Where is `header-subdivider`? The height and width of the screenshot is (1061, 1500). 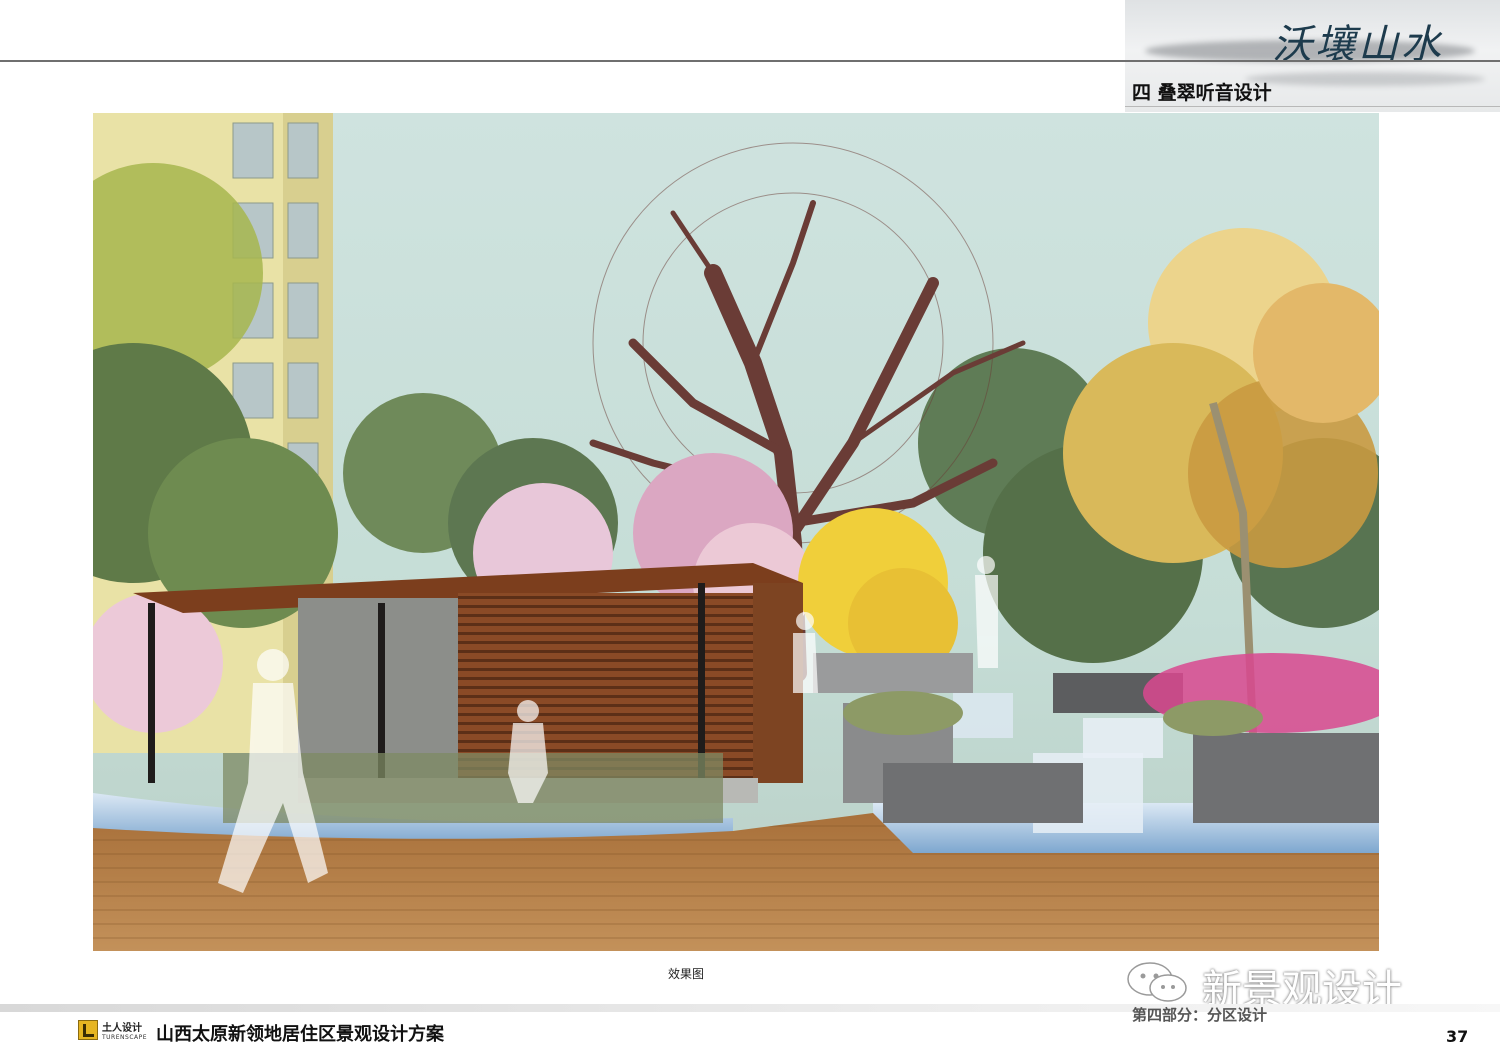
header-subdivider is located at coordinates (1312, 106).